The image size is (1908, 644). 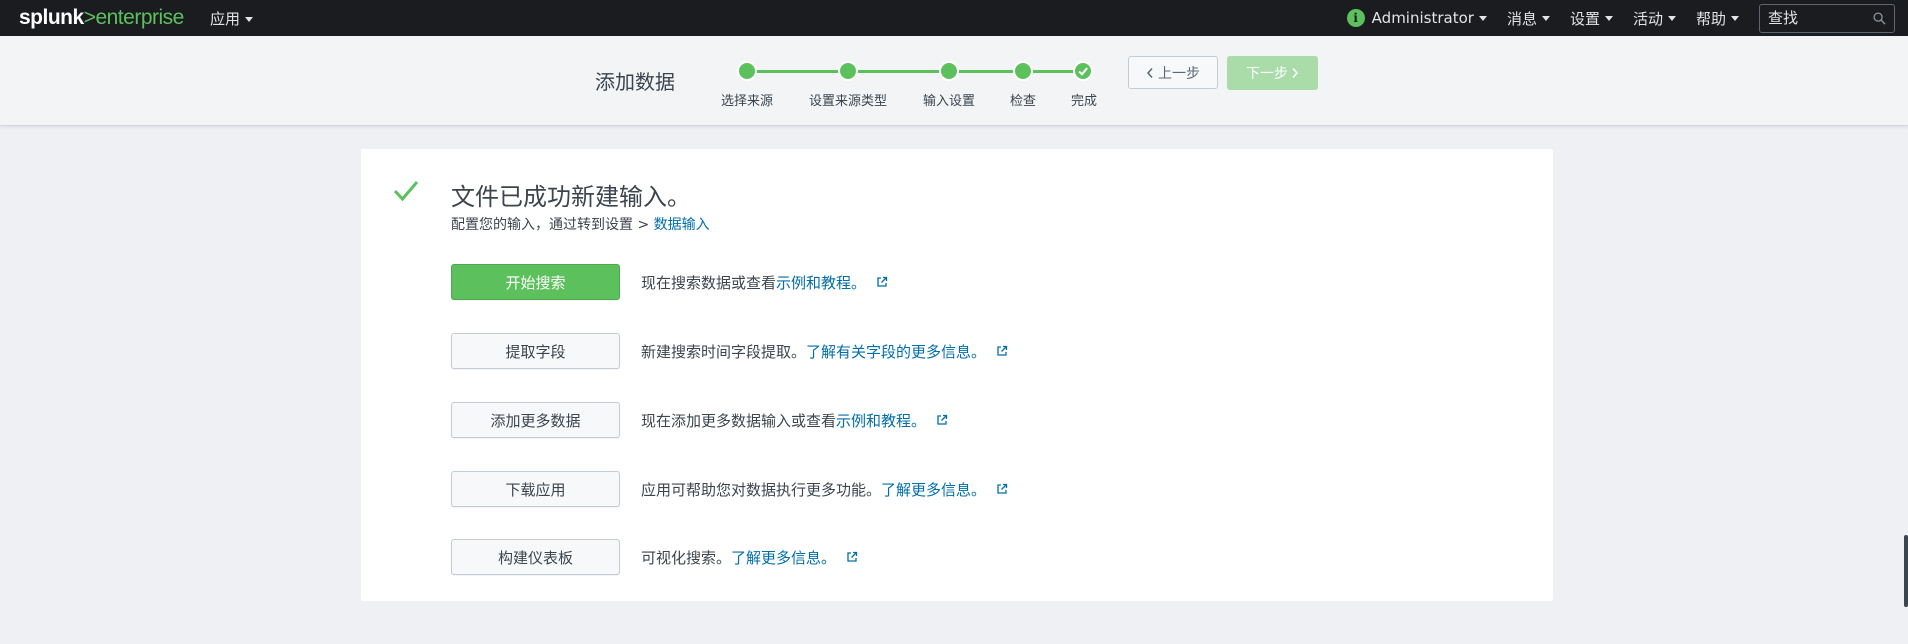 I want to click on action-row-extract-fields: 提取字段 新建搜索时间字段提取。 了解有关字段的更多信息。, so click(x=729, y=351).